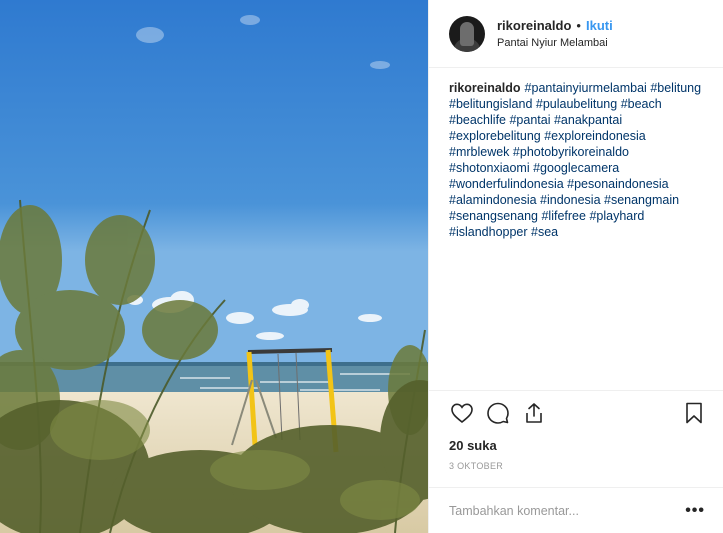 This screenshot has height=533, width=723. Describe the element at coordinates (675, 88) in the screenshot. I see `hashtag-link: #belitung` at that location.